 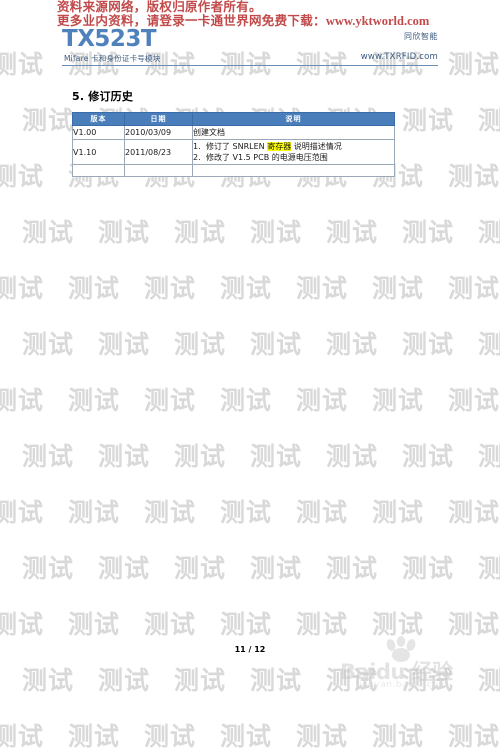 I want to click on baidu-watermark-text: Baidu 经验, so click(x=396, y=672).